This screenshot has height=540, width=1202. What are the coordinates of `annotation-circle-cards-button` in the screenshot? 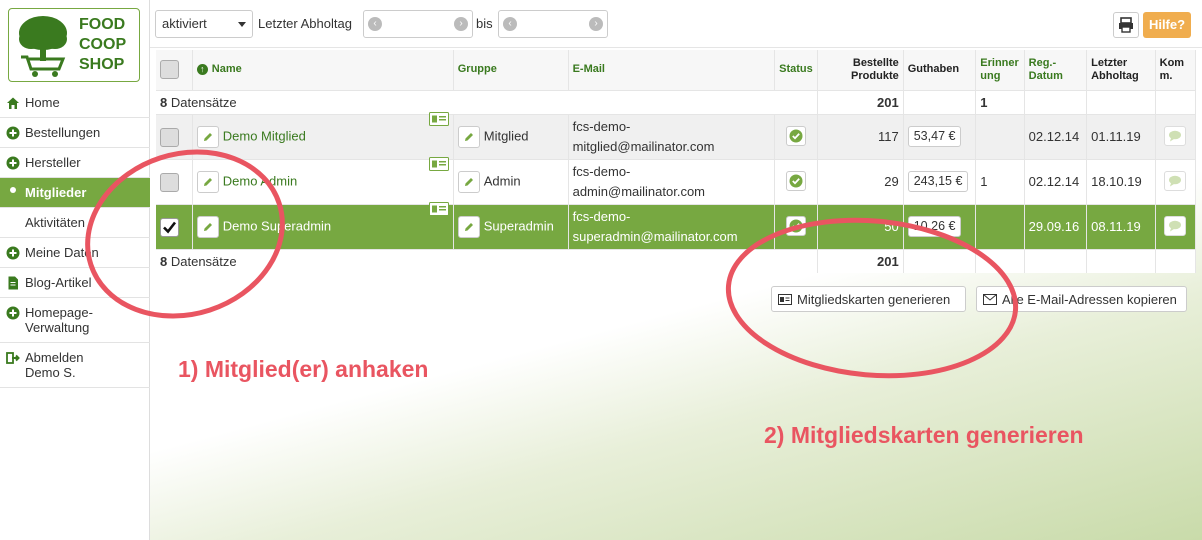 It's located at (872, 298).